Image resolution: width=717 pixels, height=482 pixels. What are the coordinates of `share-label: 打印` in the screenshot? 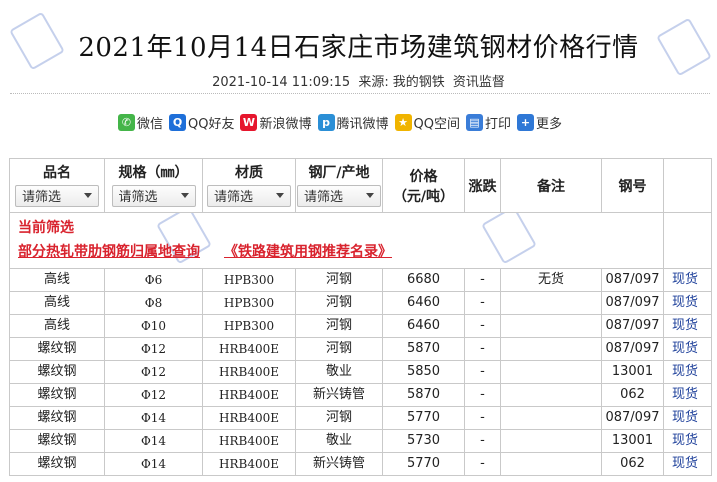 It's located at (497, 124).